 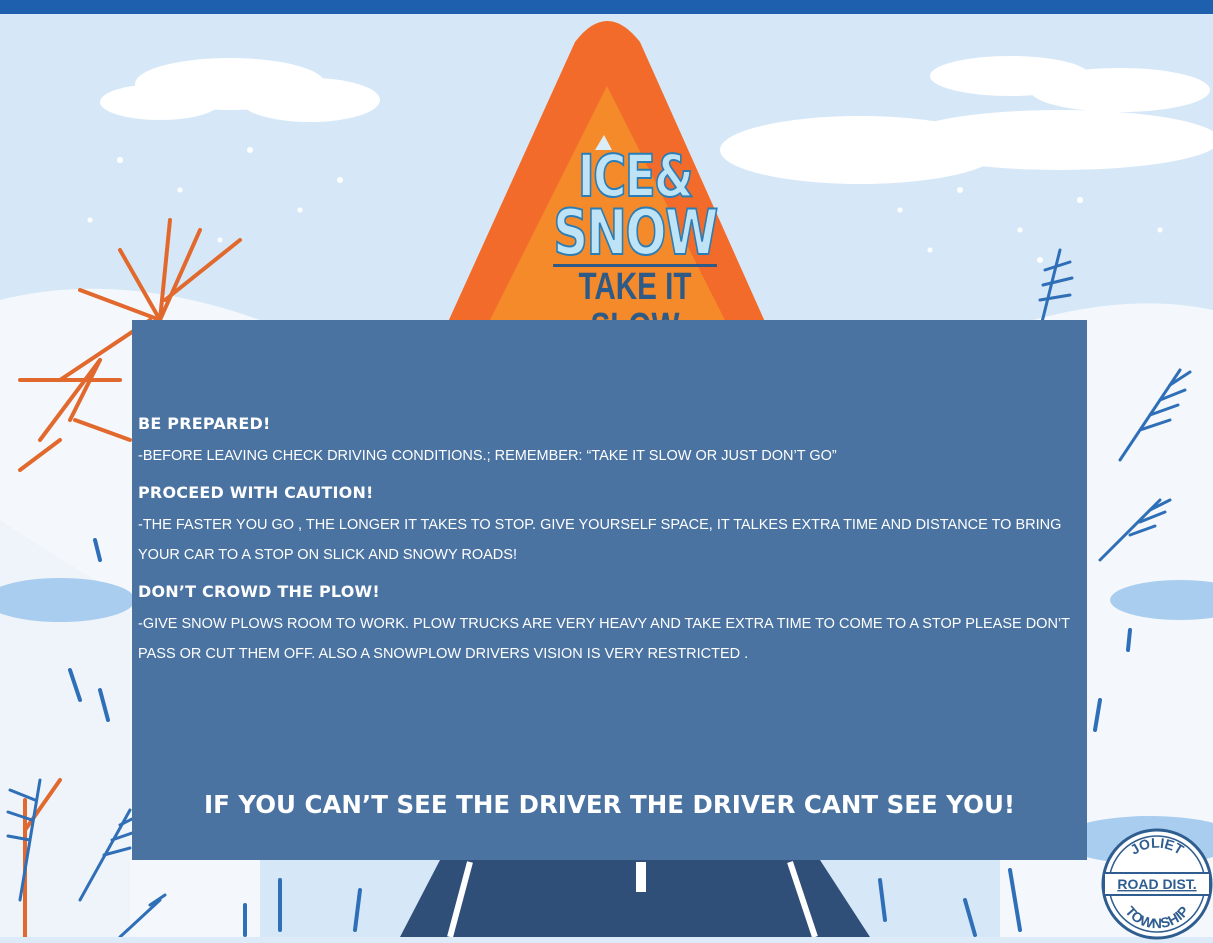 What do you see at coordinates (259, 591) in the screenshot?
I see `heading-dont-crowd-the-plow: DON’T CROWD THE PLOW!` at bounding box center [259, 591].